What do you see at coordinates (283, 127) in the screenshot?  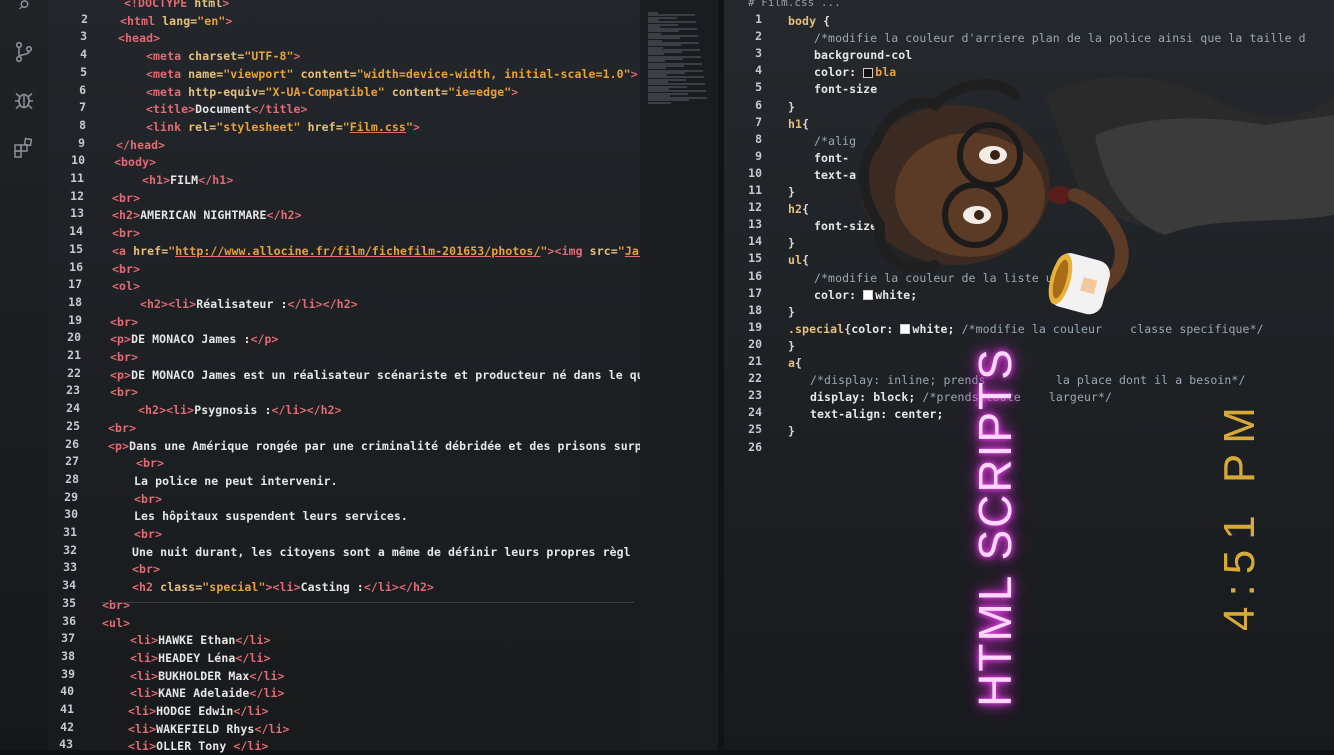 I see `code-line: <link rel="stylesheet" href="Film.css">` at bounding box center [283, 127].